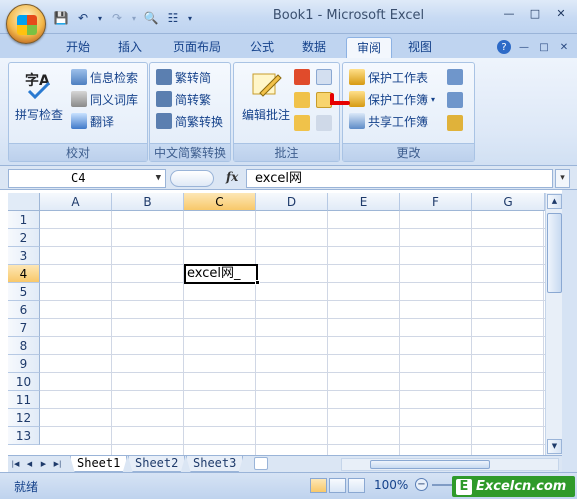 Image resolution: width=577 pixels, height=499 pixels. I want to click on thesaurus-button: 同义词库, so click(104, 99).